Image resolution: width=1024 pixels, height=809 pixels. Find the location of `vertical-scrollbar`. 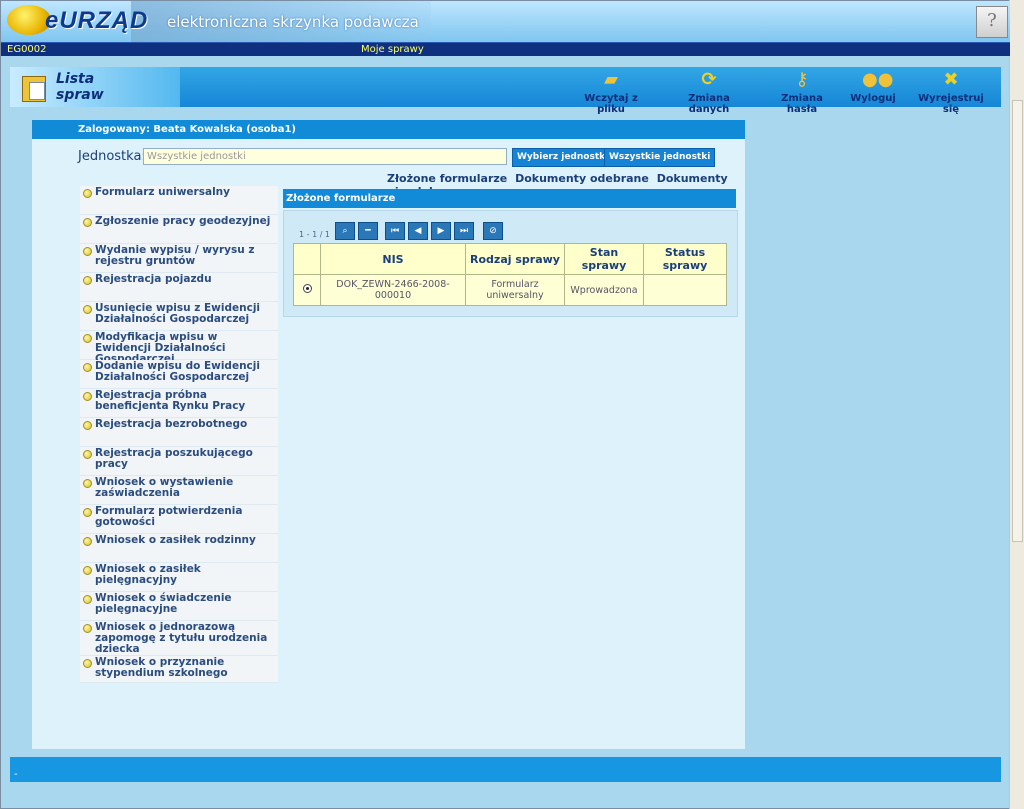

vertical-scrollbar is located at coordinates (1016, 404).